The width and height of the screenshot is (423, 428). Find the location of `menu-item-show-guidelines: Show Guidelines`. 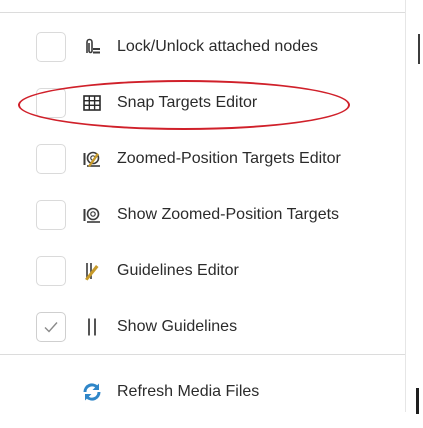

menu-item-show-guidelines: Show Guidelines is located at coordinates (202, 327).